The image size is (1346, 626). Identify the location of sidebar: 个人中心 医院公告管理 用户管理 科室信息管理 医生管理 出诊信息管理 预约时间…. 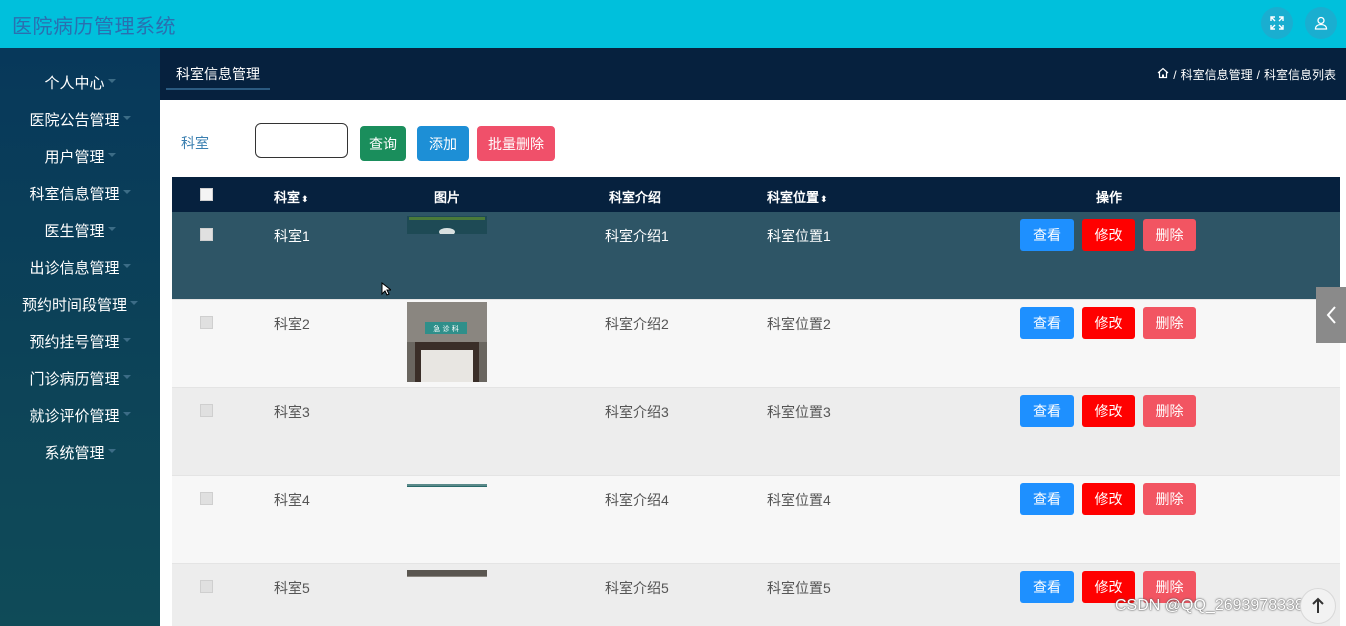
(80, 337).